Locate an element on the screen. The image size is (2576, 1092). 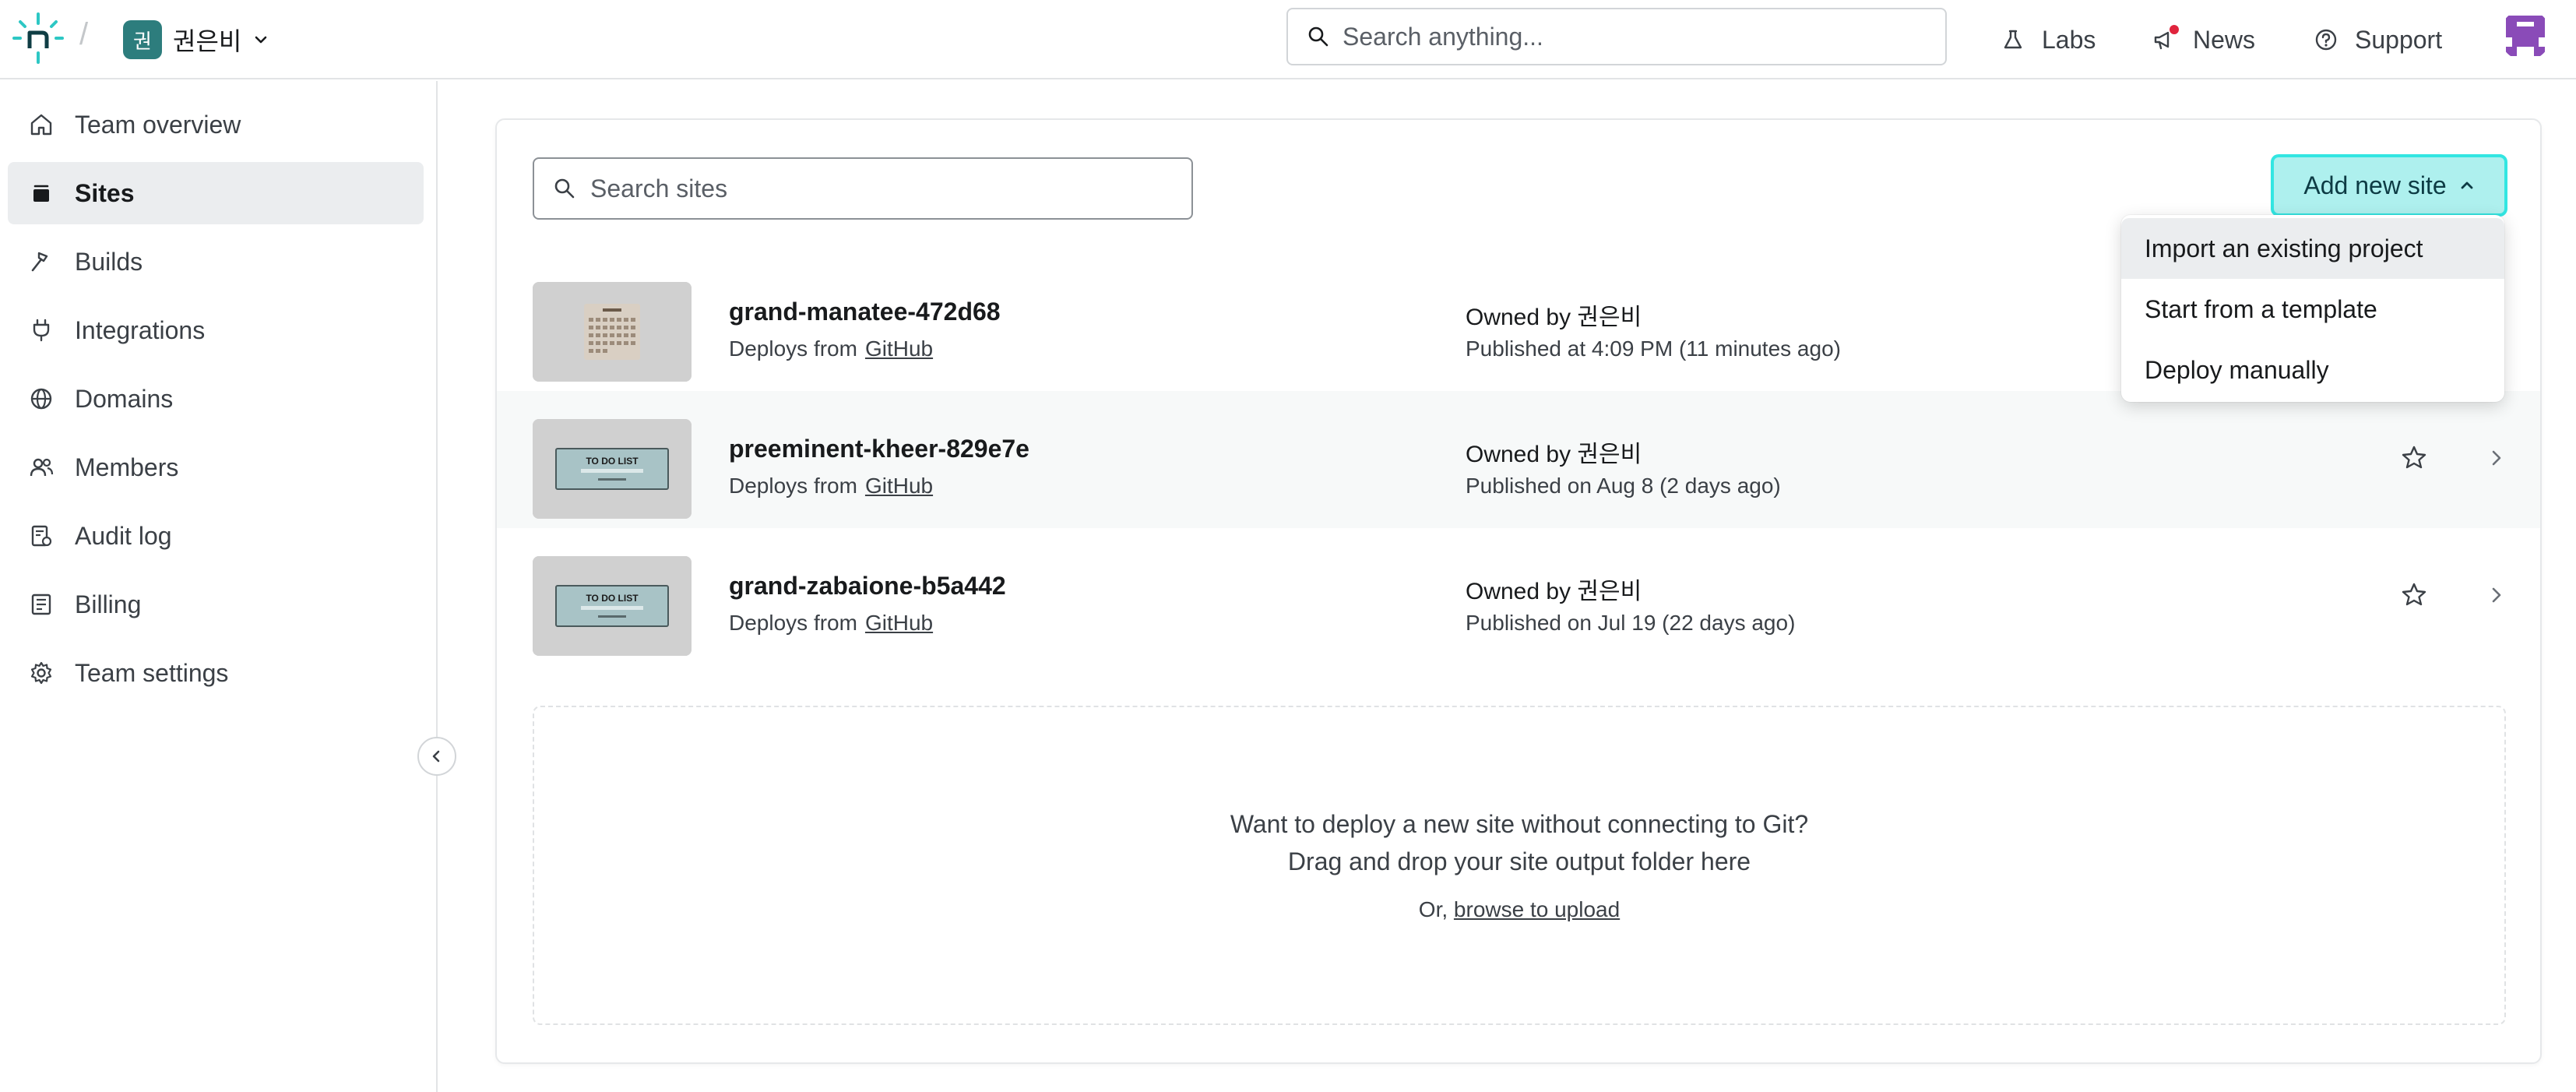
sidebar-item-label: Integrations is located at coordinates (140, 330).